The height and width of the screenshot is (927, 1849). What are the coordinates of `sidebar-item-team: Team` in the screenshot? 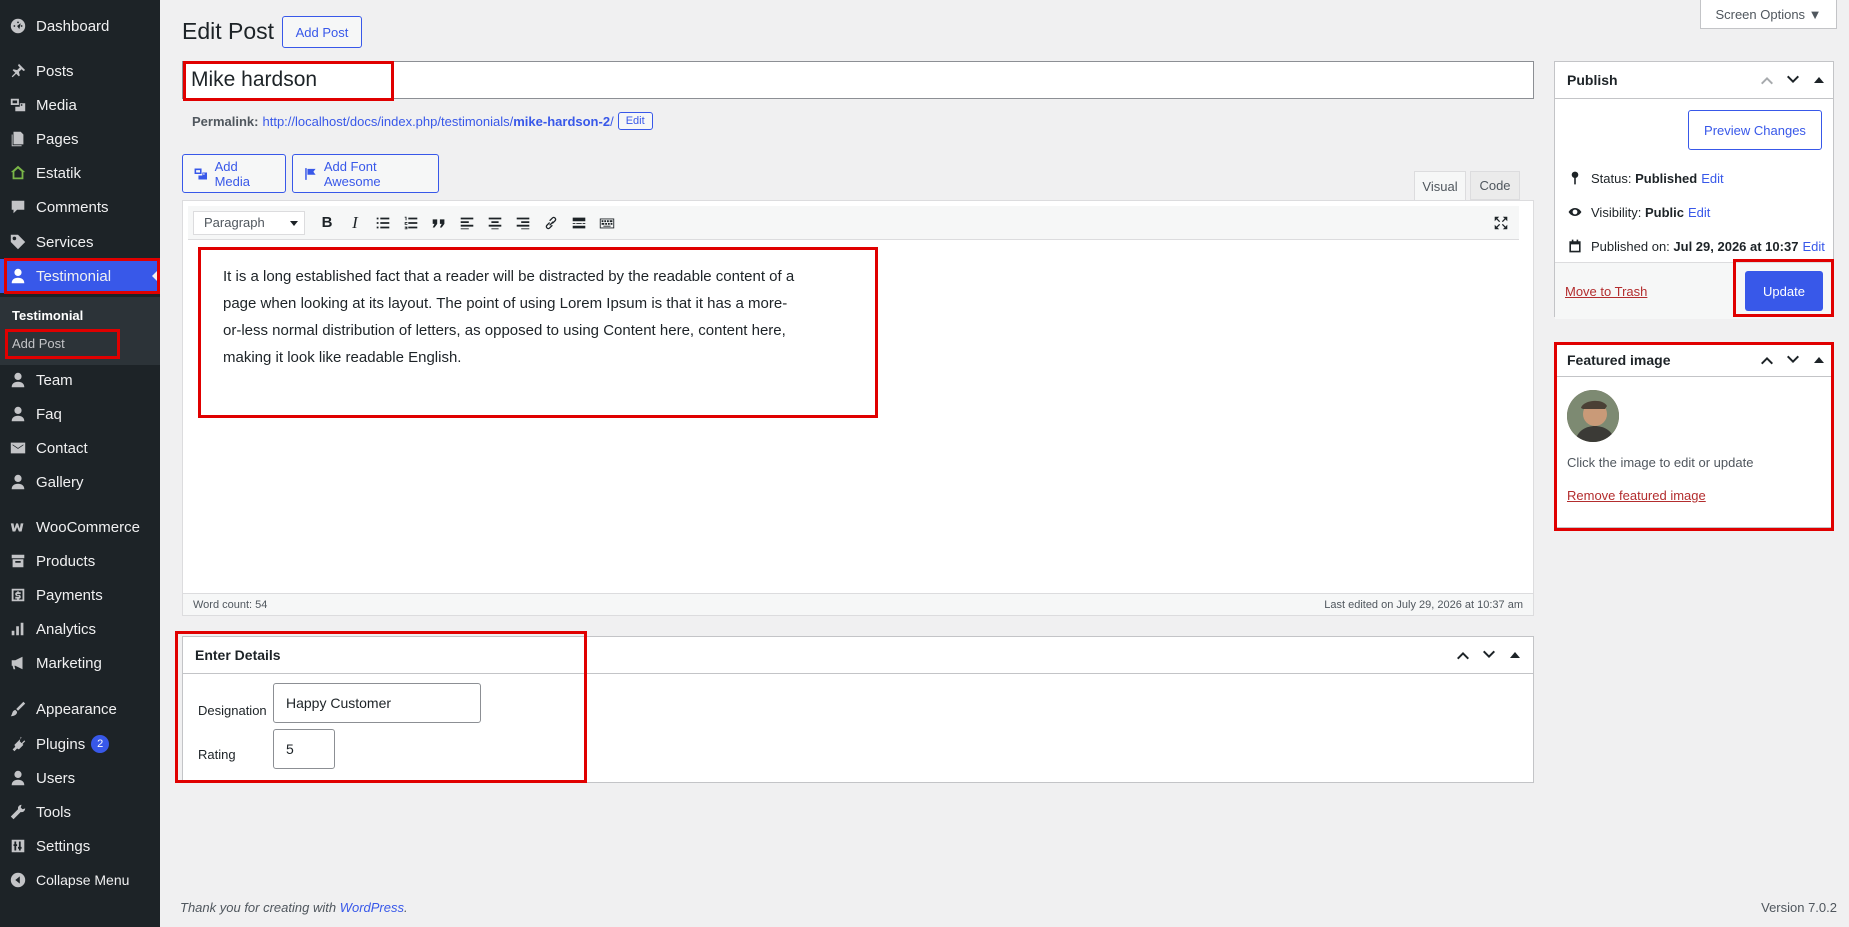 It's located at (80, 380).